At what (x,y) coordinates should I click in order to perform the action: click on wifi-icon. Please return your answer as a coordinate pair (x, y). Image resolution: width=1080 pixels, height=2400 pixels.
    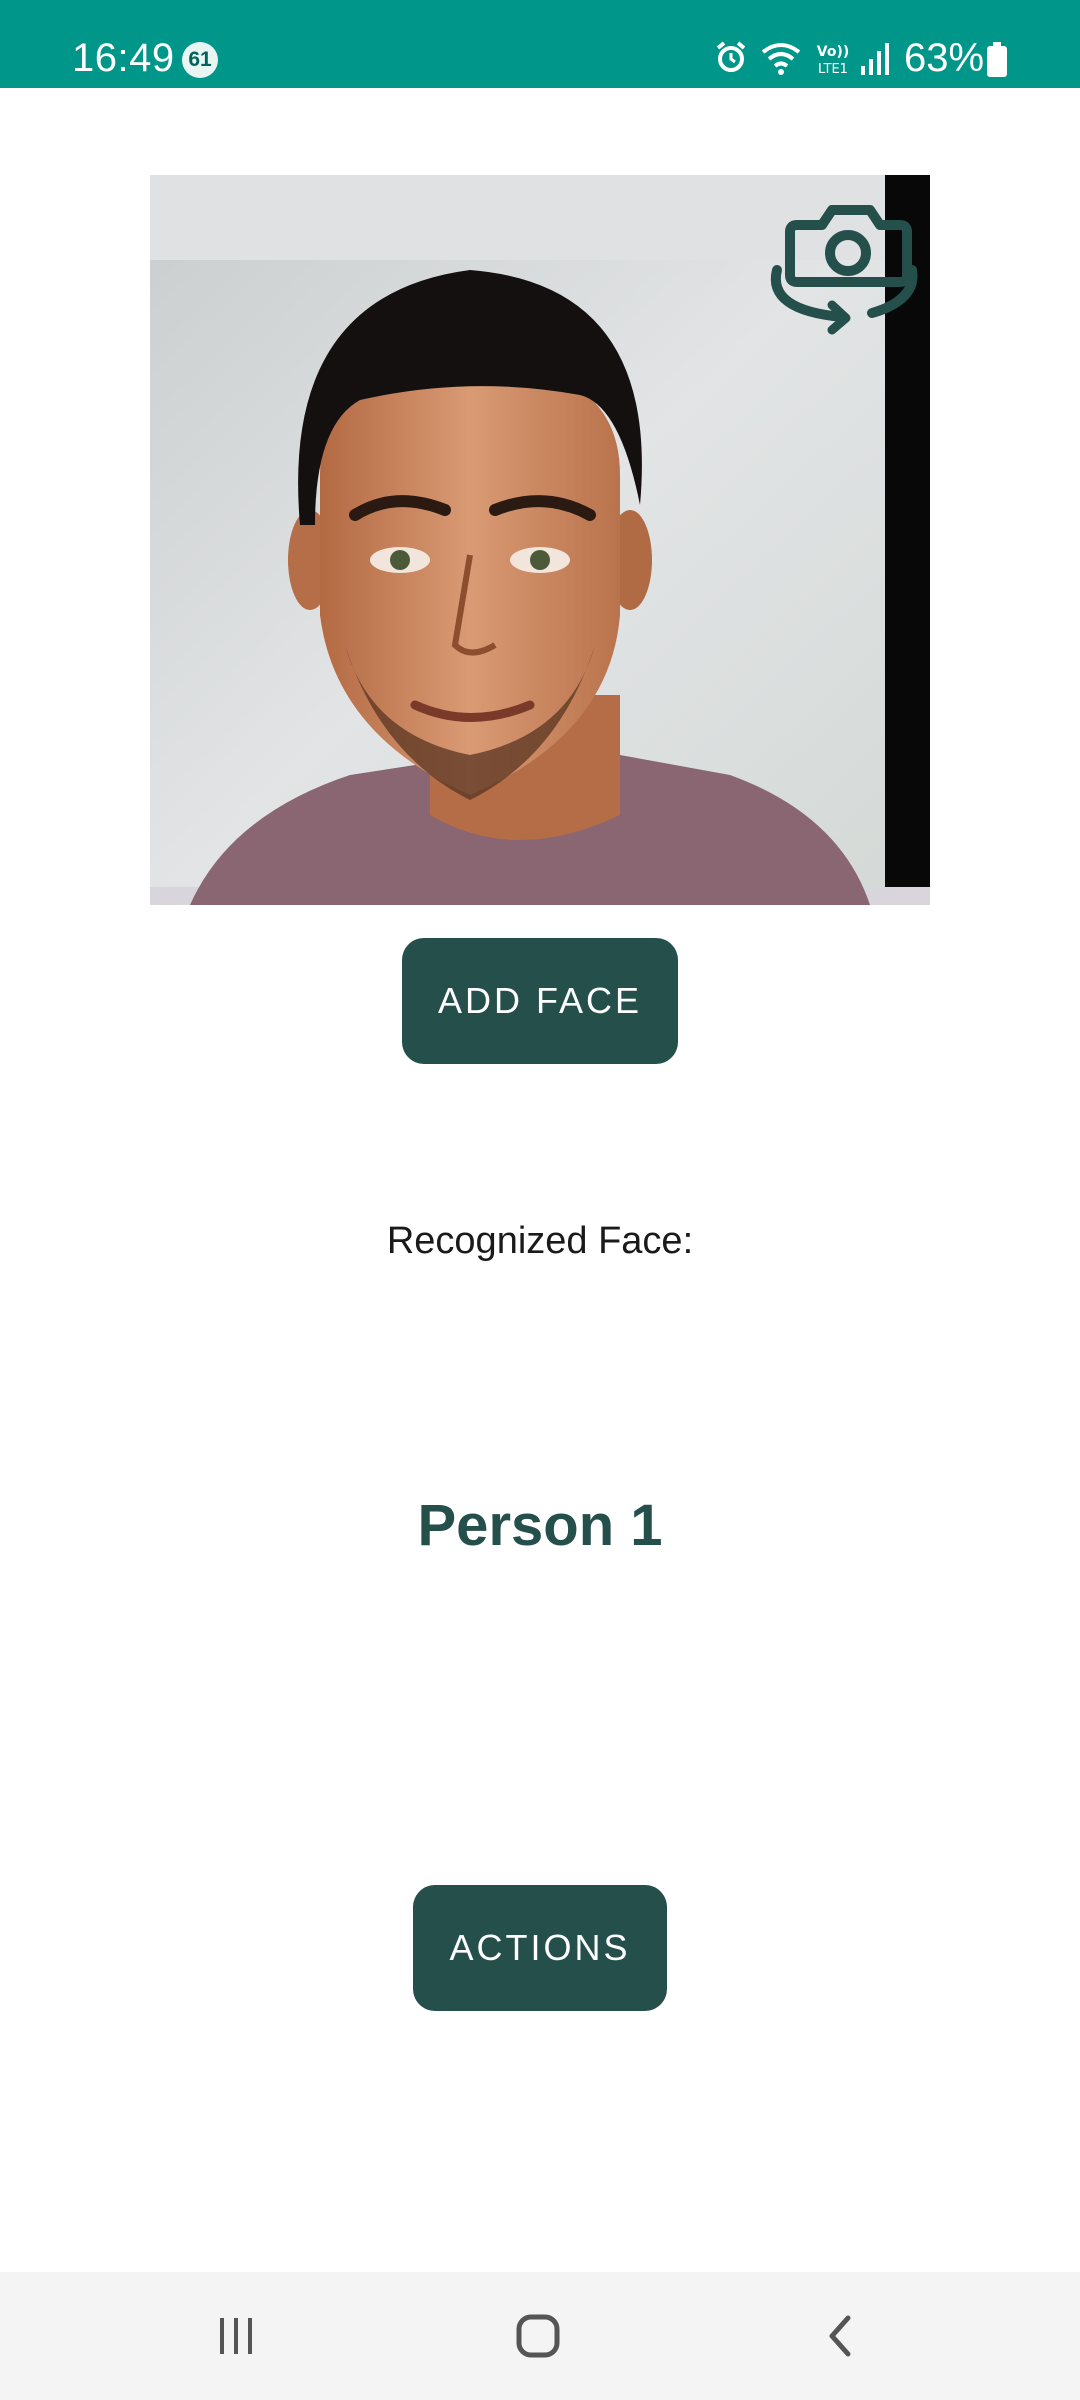
    Looking at the image, I should click on (781, 59).